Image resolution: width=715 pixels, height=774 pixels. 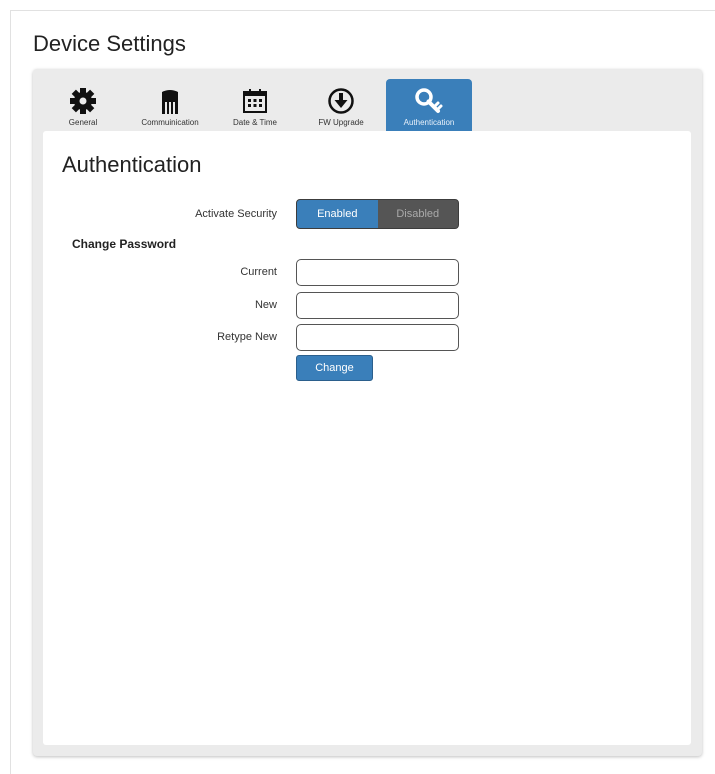 What do you see at coordinates (377, 305) in the screenshot?
I see `new-password-input` at bounding box center [377, 305].